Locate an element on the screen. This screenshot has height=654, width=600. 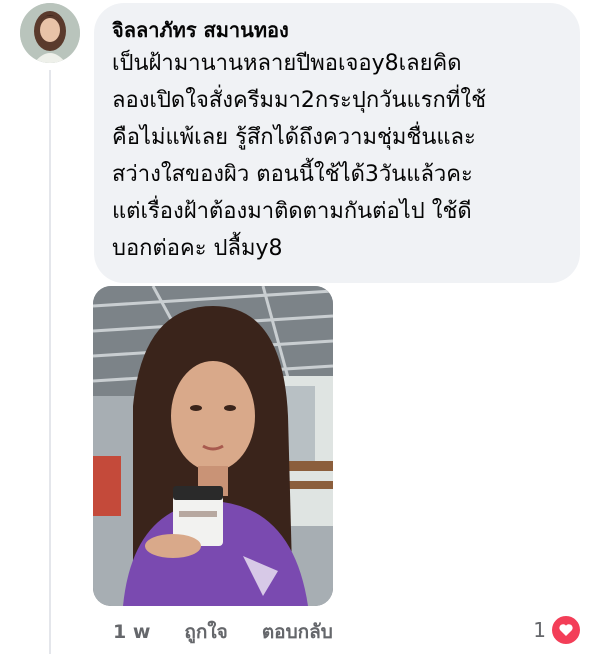
comment-actions: 1 w ถูกใจ ตอบกลับ is located at coordinates (223, 632).